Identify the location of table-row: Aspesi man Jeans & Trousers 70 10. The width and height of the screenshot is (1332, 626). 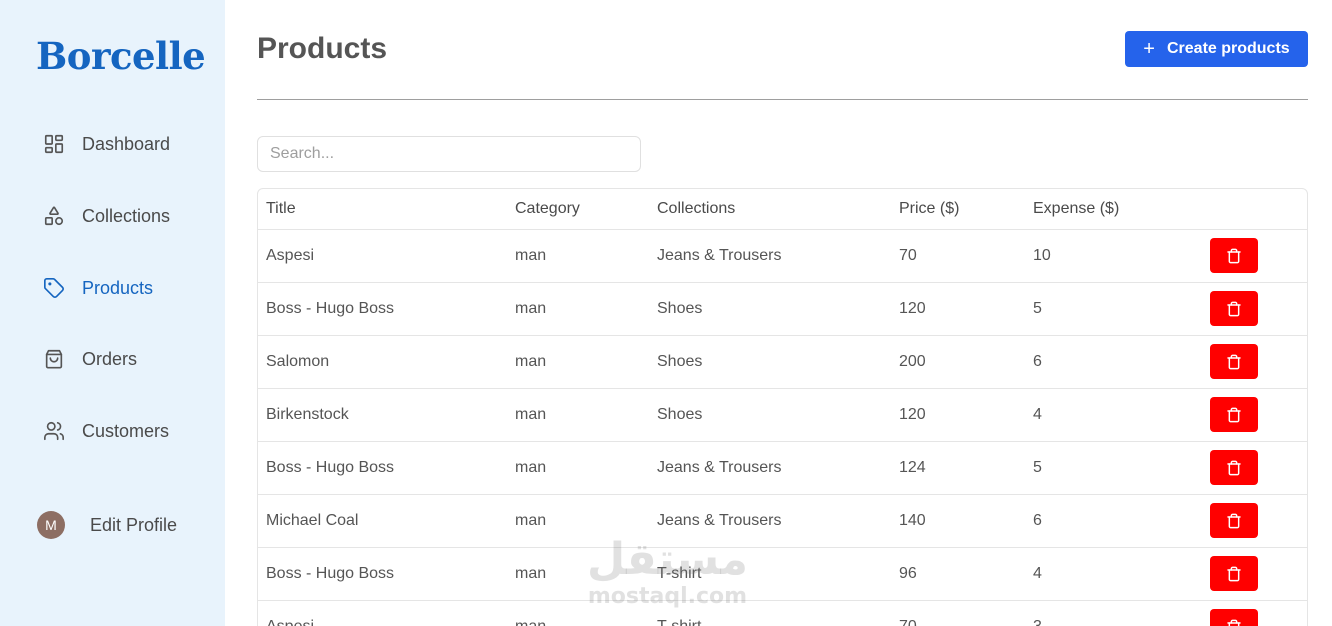
(782, 256).